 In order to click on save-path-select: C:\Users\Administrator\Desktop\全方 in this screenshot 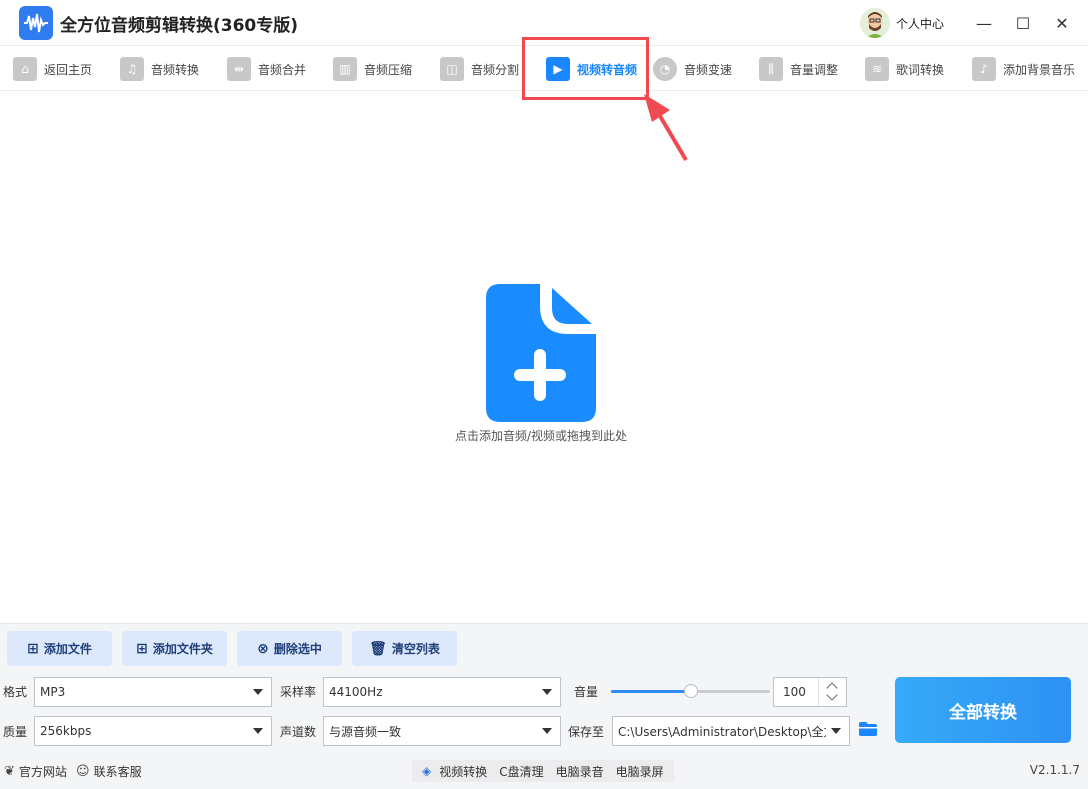, I will do `click(731, 731)`.